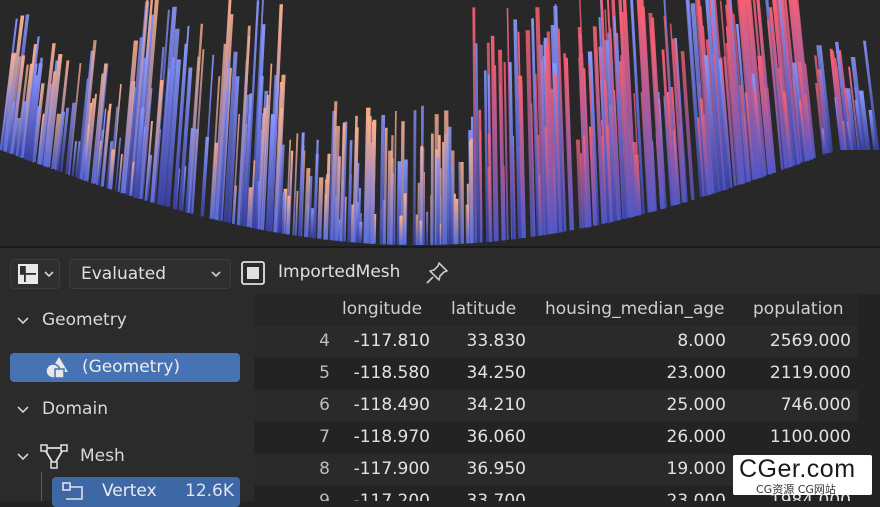 Image resolution: width=880 pixels, height=507 pixels. What do you see at coordinates (56, 368) in the screenshot?
I see `geometry-nodes-icon` at bounding box center [56, 368].